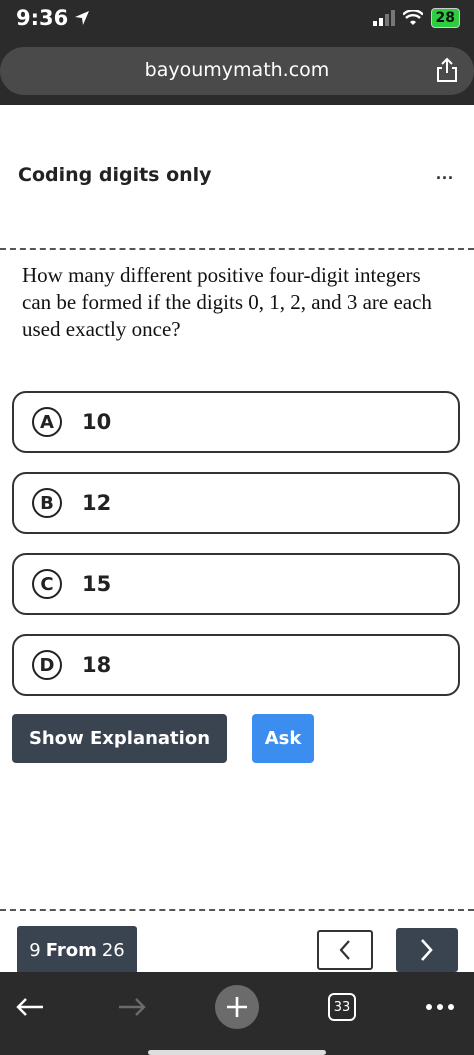 The height and width of the screenshot is (1055, 474). I want to click on arrow-right-icon, so click(132, 1007).